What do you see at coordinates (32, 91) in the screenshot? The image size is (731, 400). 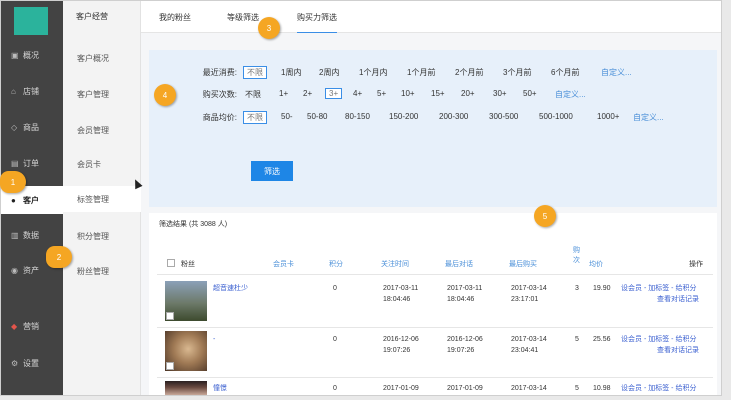 I see `nav-item-store: ⌂ 店铺` at bounding box center [32, 91].